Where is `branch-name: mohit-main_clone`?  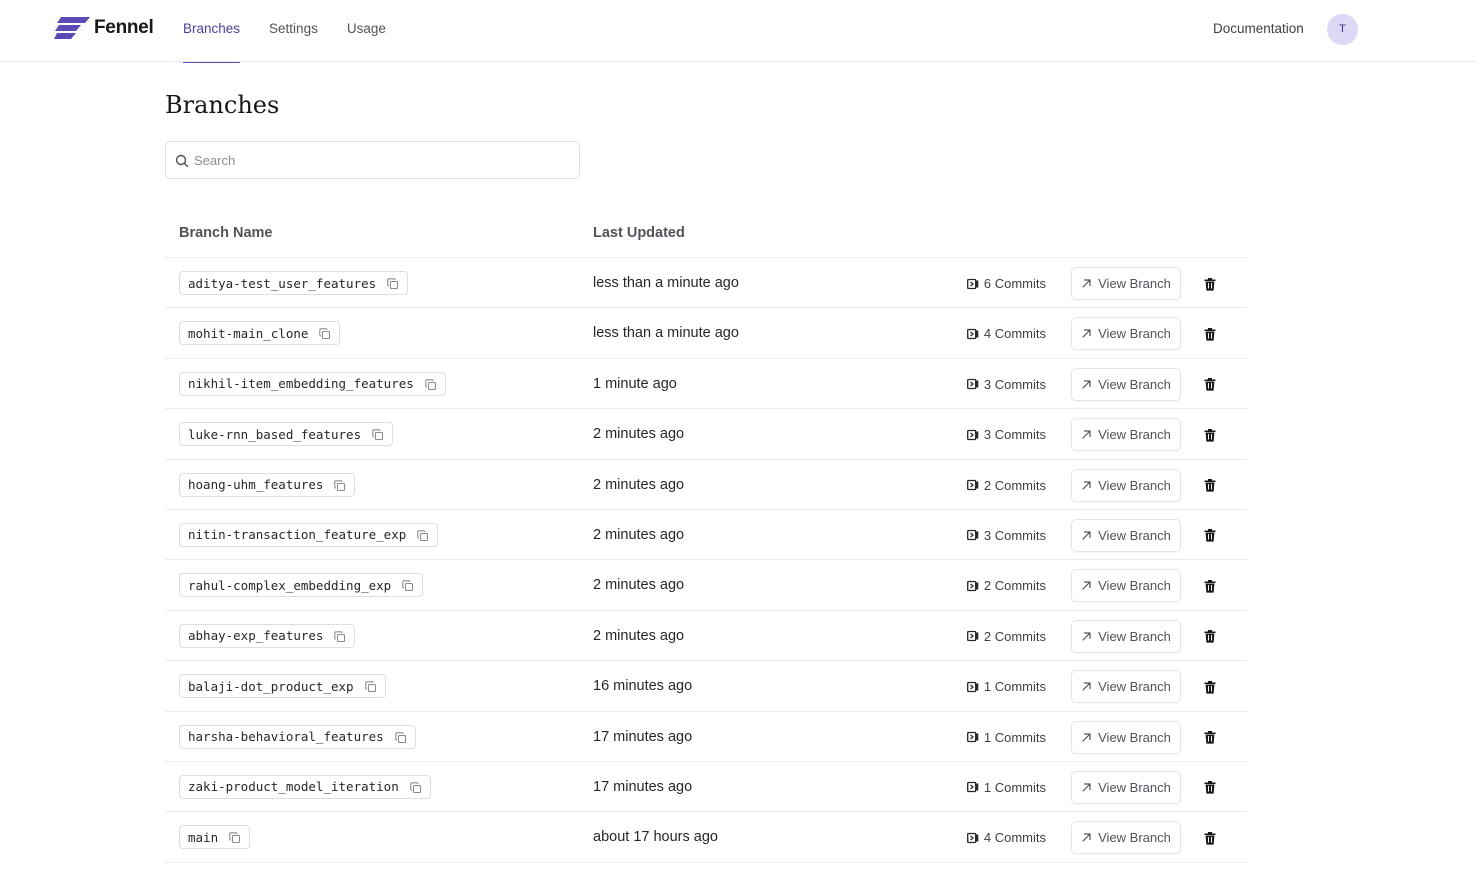 branch-name: mohit-main_clone is located at coordinates (248, 333).